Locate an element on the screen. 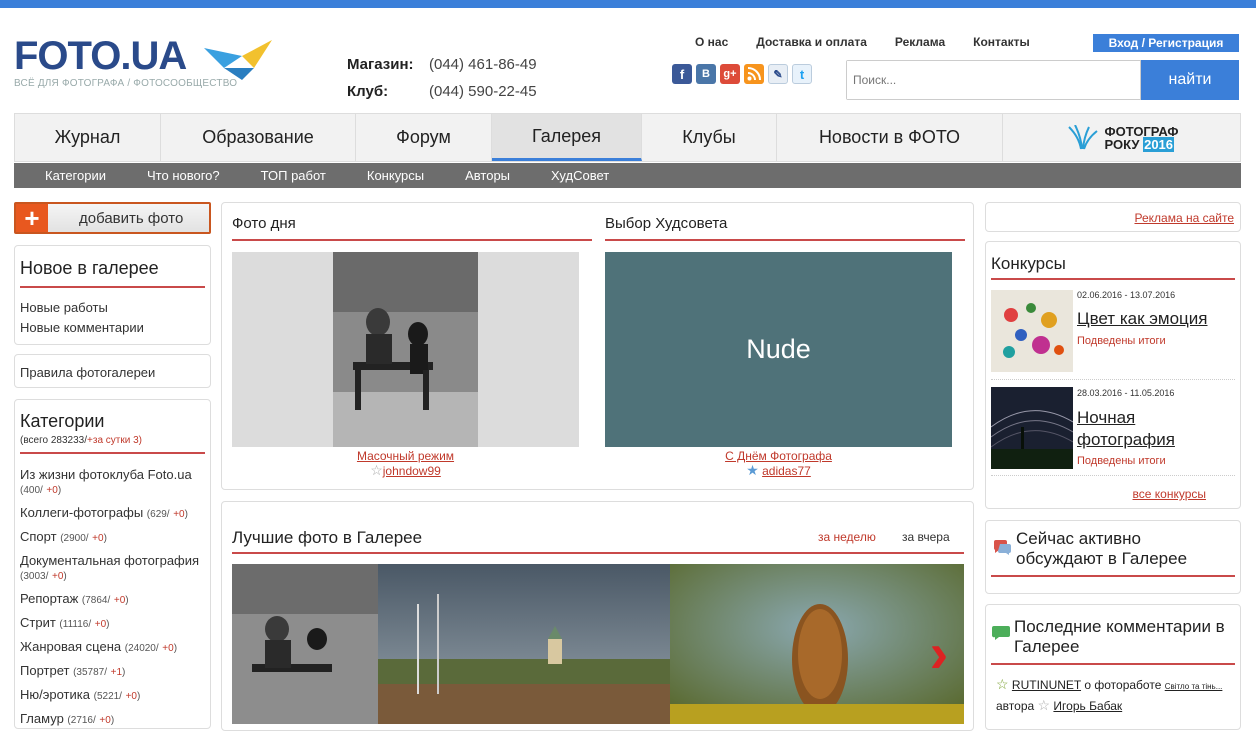 This screenshot has width=1256, height=731. best-photos-title: Лучшие фото в Галерее is located at coordinates (327, 537).